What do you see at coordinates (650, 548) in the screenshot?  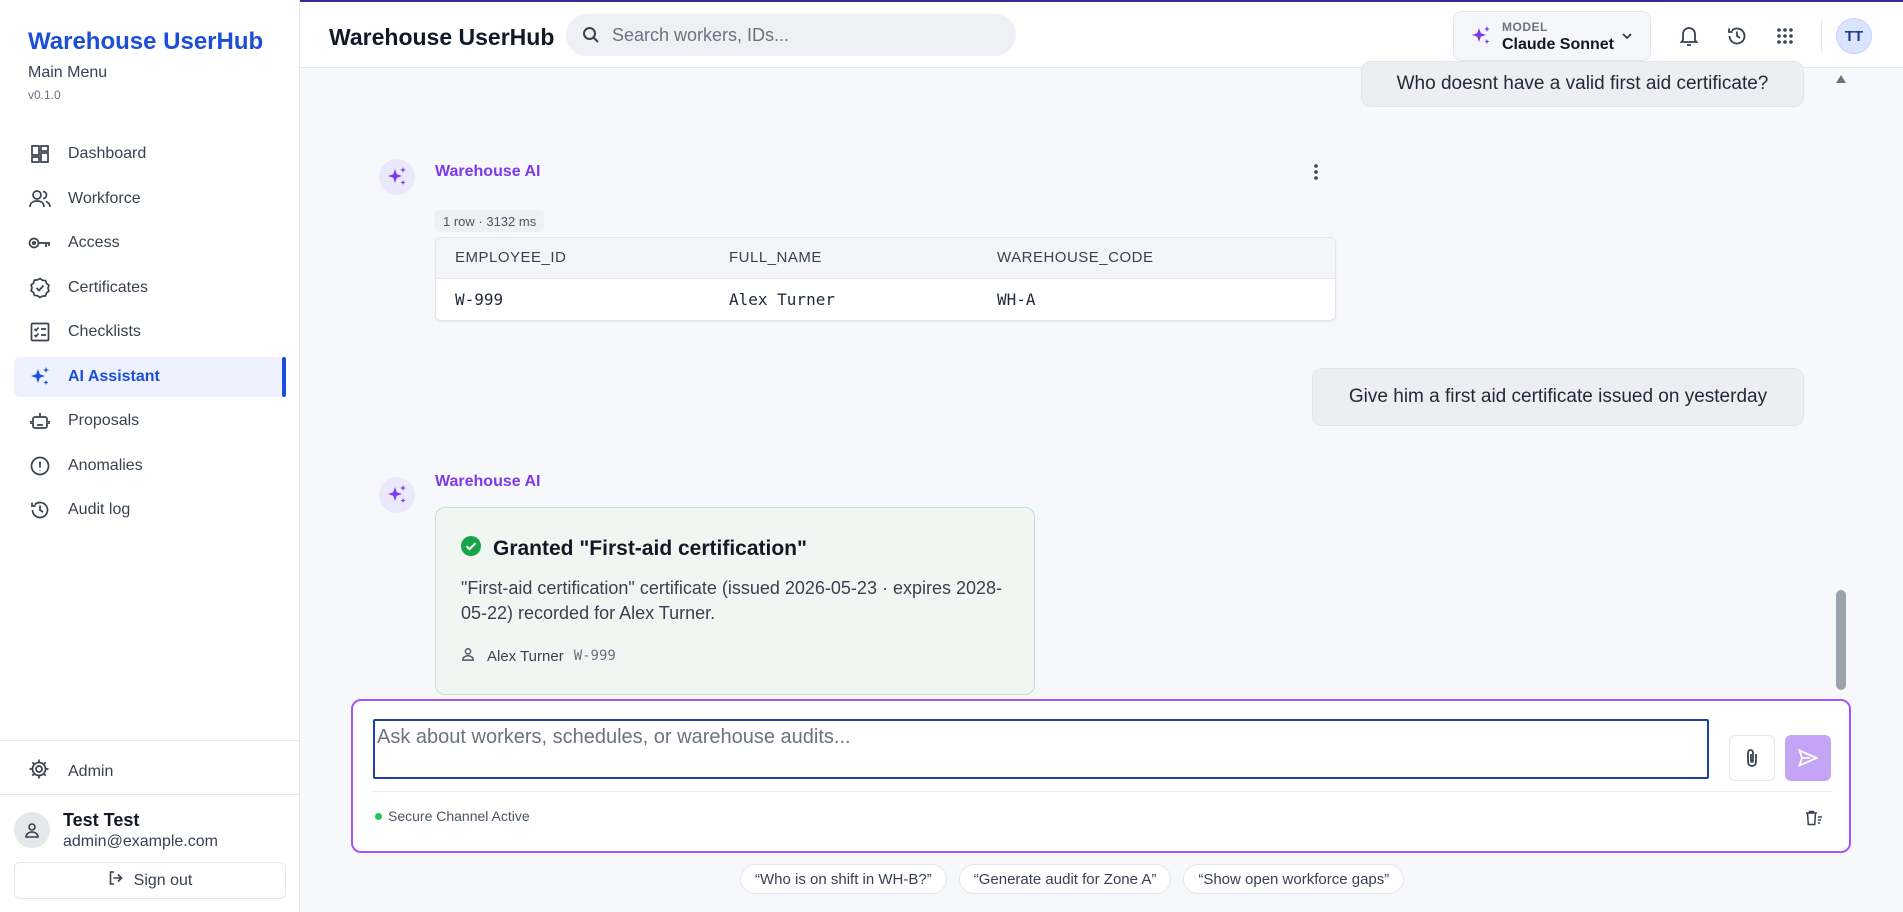 I see `grant-title-text: Granted "First-aid certification"` at bounding box center [650, 548].